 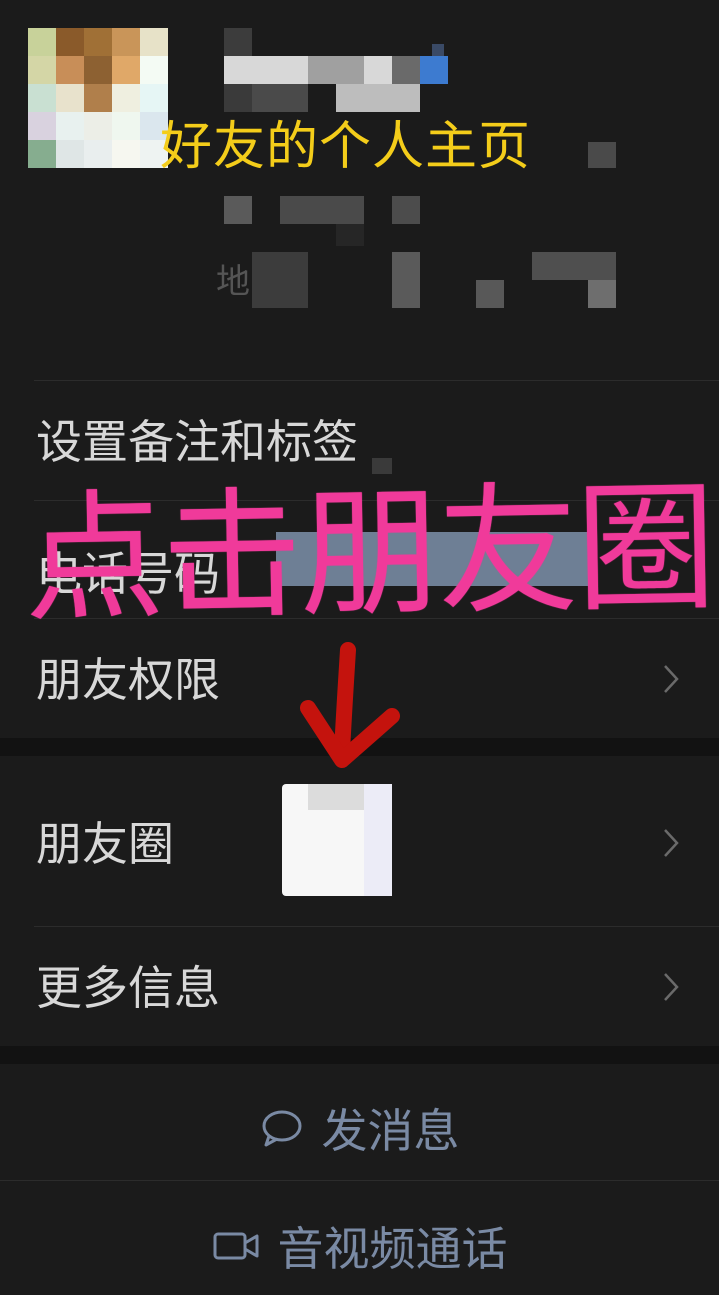 I want to click on moments-row: 朋友圈, so click(x=105, y=844).